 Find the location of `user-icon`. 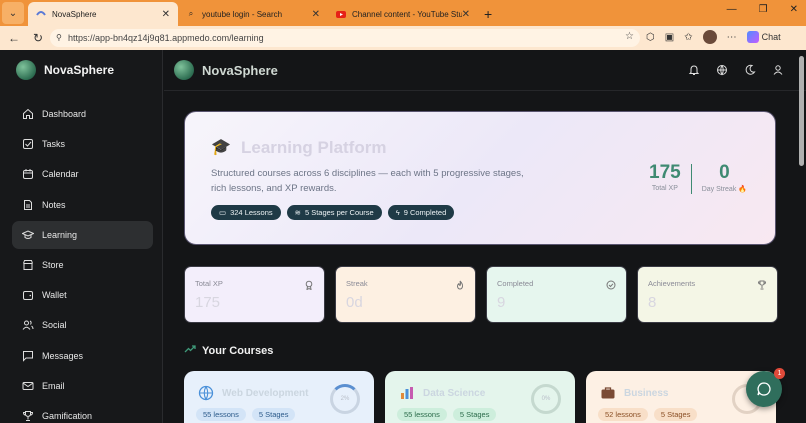

user-icon is located at coordinates (778, 70).